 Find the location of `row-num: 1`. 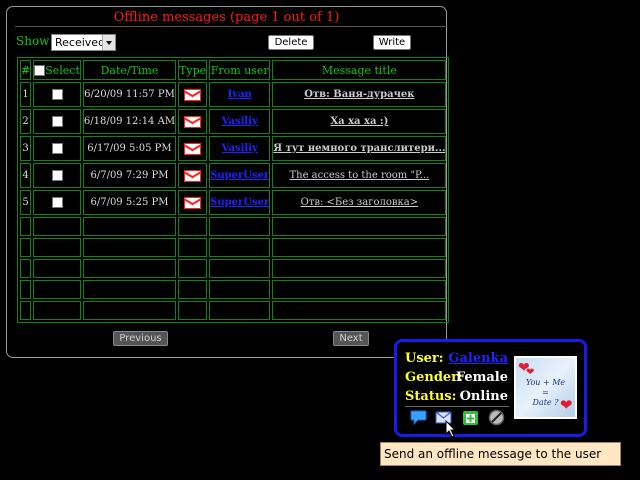

row-num: 1 is located at coordinates (26, 94).